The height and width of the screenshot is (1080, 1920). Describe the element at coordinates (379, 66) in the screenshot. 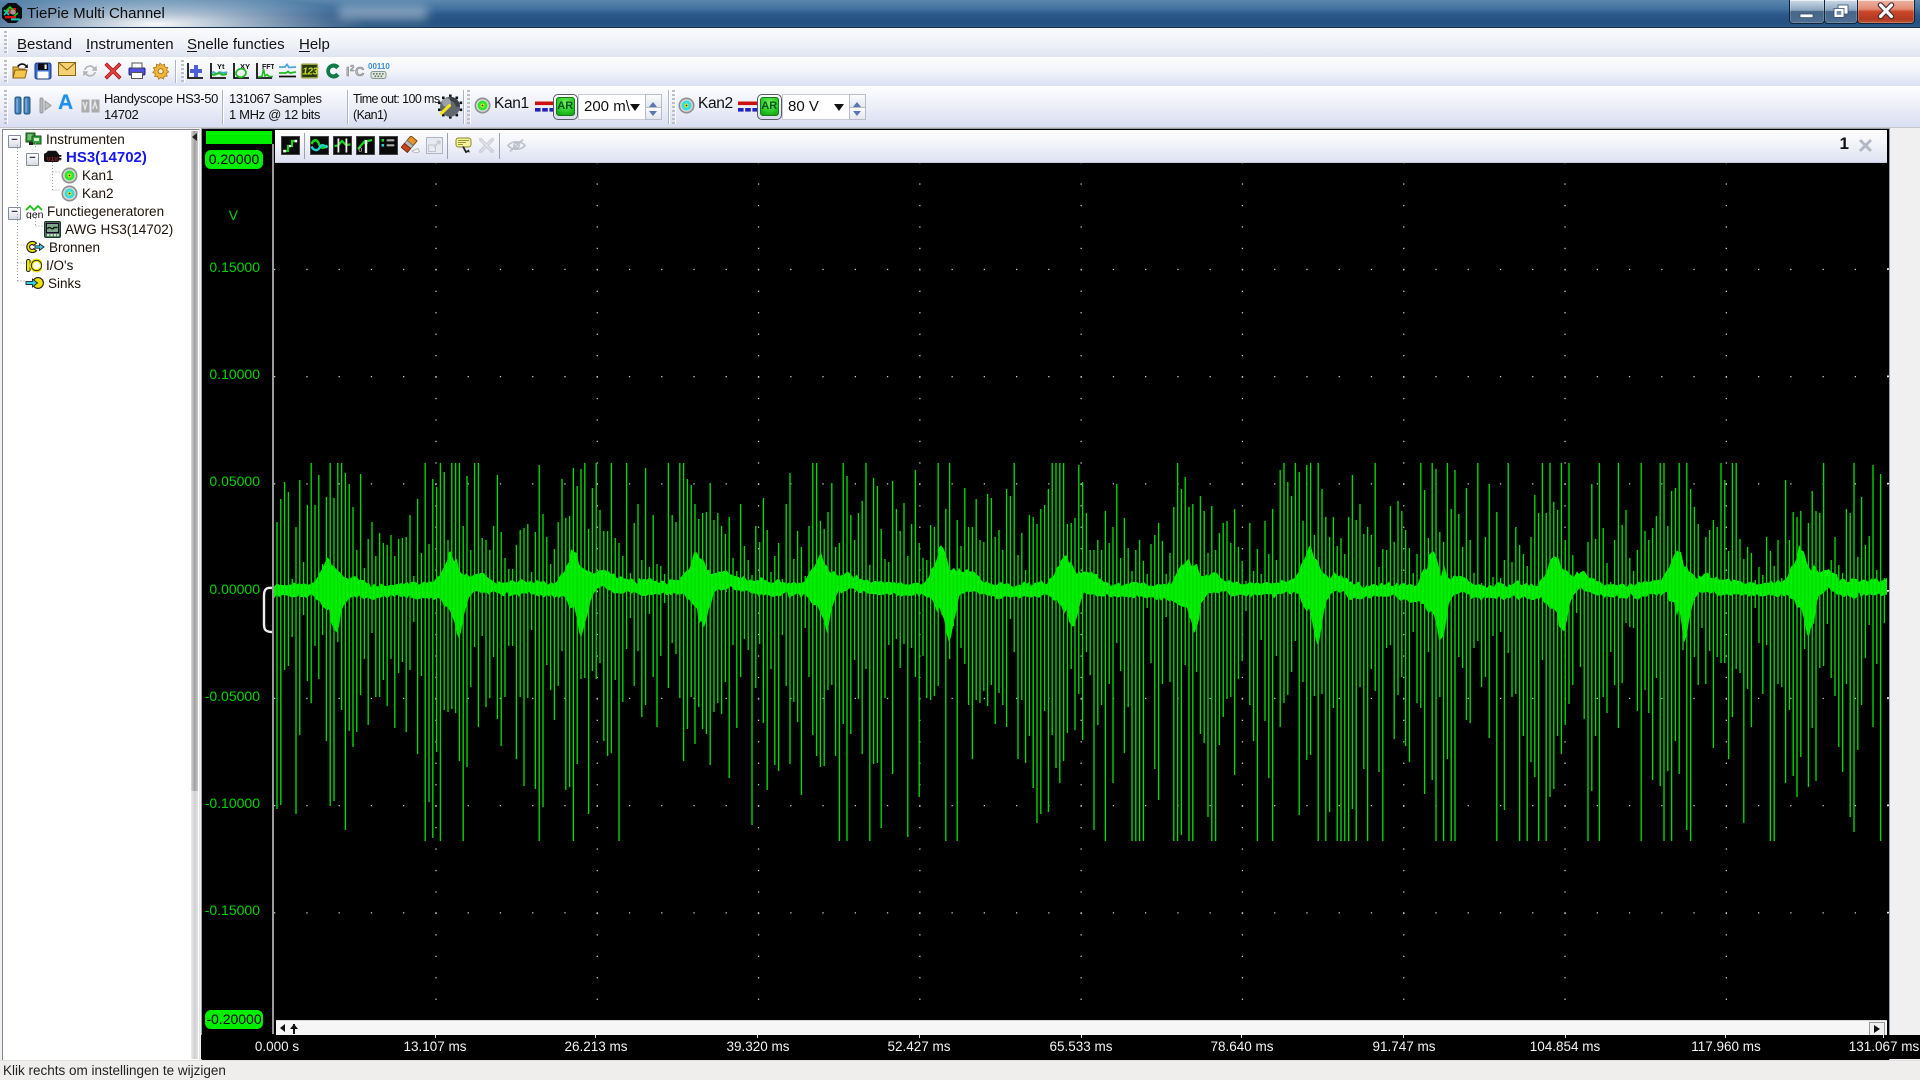

I see `svg-text: 00110` at that location.